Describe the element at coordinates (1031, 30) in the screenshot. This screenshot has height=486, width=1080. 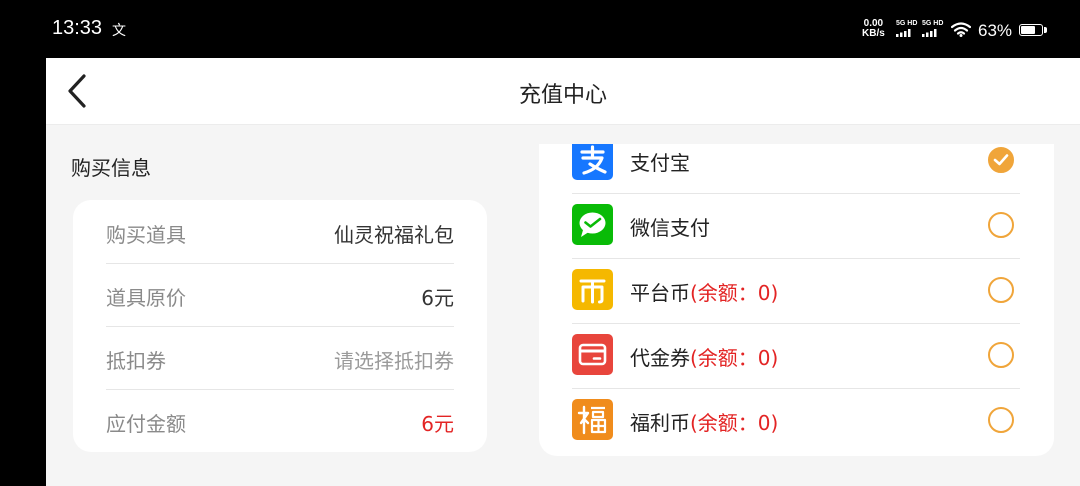
I see `battery-icon` at that location.